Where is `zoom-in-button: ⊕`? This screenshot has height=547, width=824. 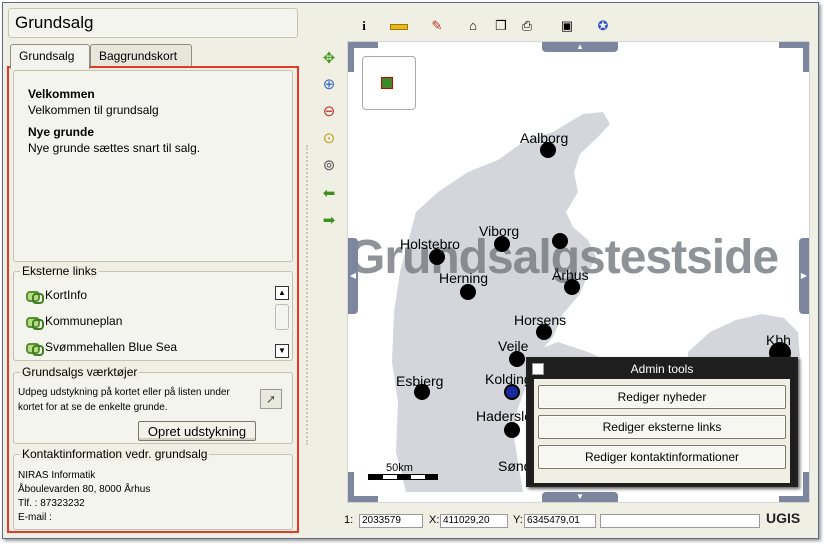
zoom-in-button: ⊕ is located at coordinates (329, 85).